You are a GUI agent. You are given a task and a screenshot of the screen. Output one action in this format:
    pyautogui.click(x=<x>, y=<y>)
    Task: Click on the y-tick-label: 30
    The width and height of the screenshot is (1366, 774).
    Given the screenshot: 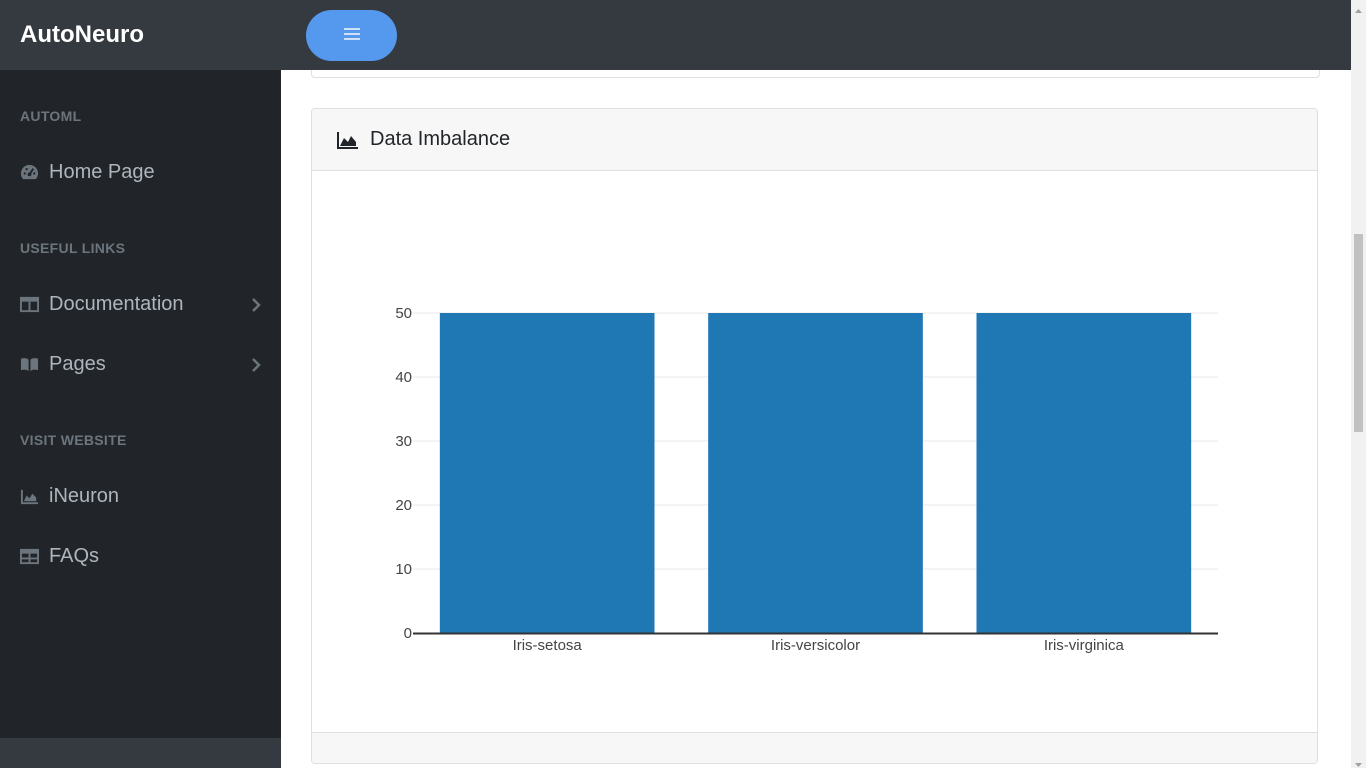 What is the action you would take?
    pyautogui.click(x=403, y=441)
    